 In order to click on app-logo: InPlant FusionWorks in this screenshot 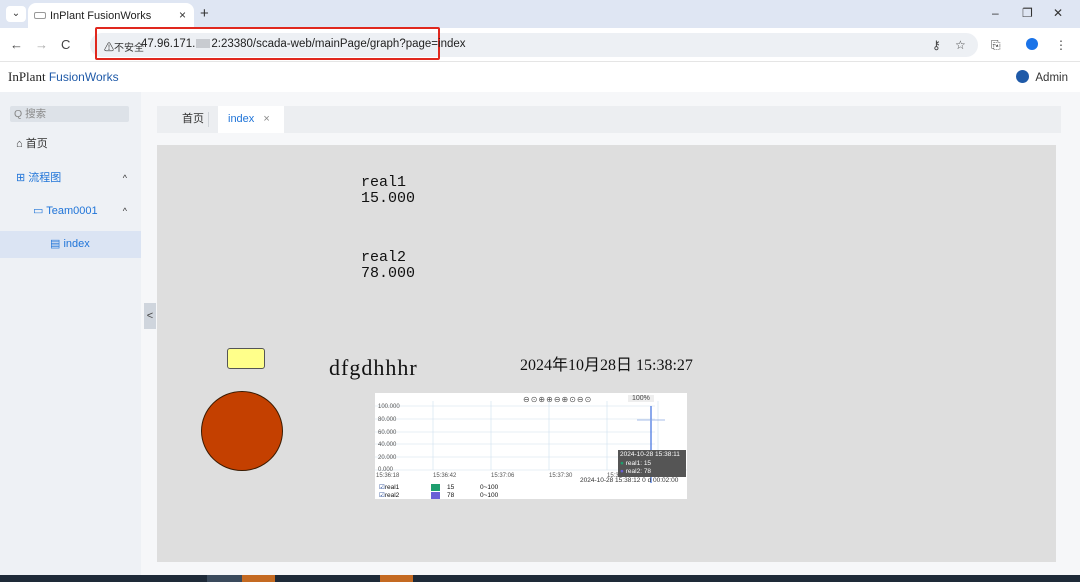, I will do `click(63, 76)`.